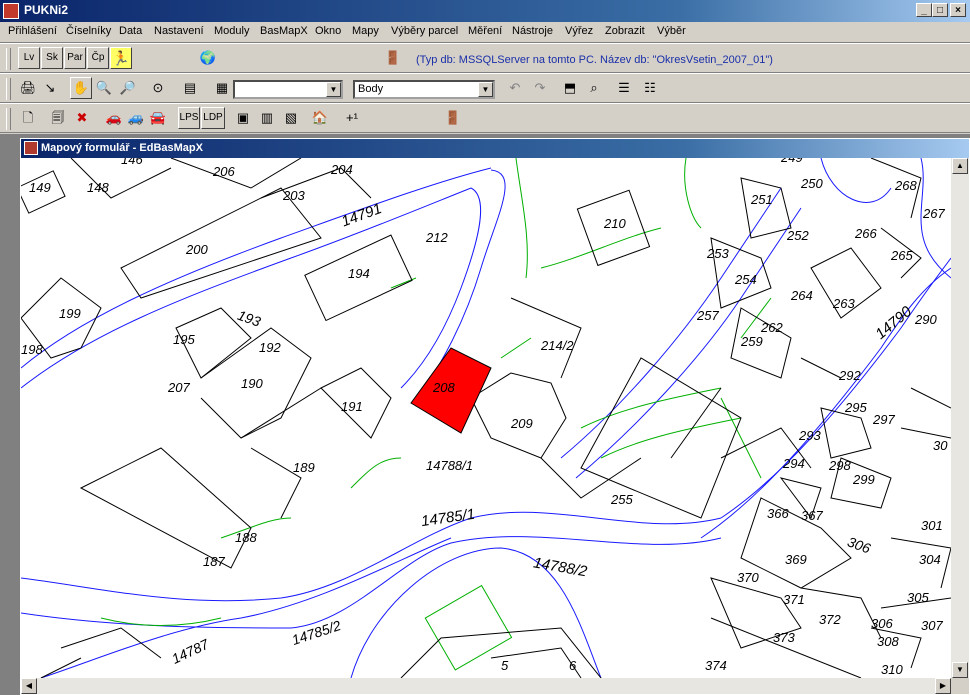 The height and width of the screenshot is (695, 970). I want to click on menu-ciselniky: Číselníky, so click(88, 31).